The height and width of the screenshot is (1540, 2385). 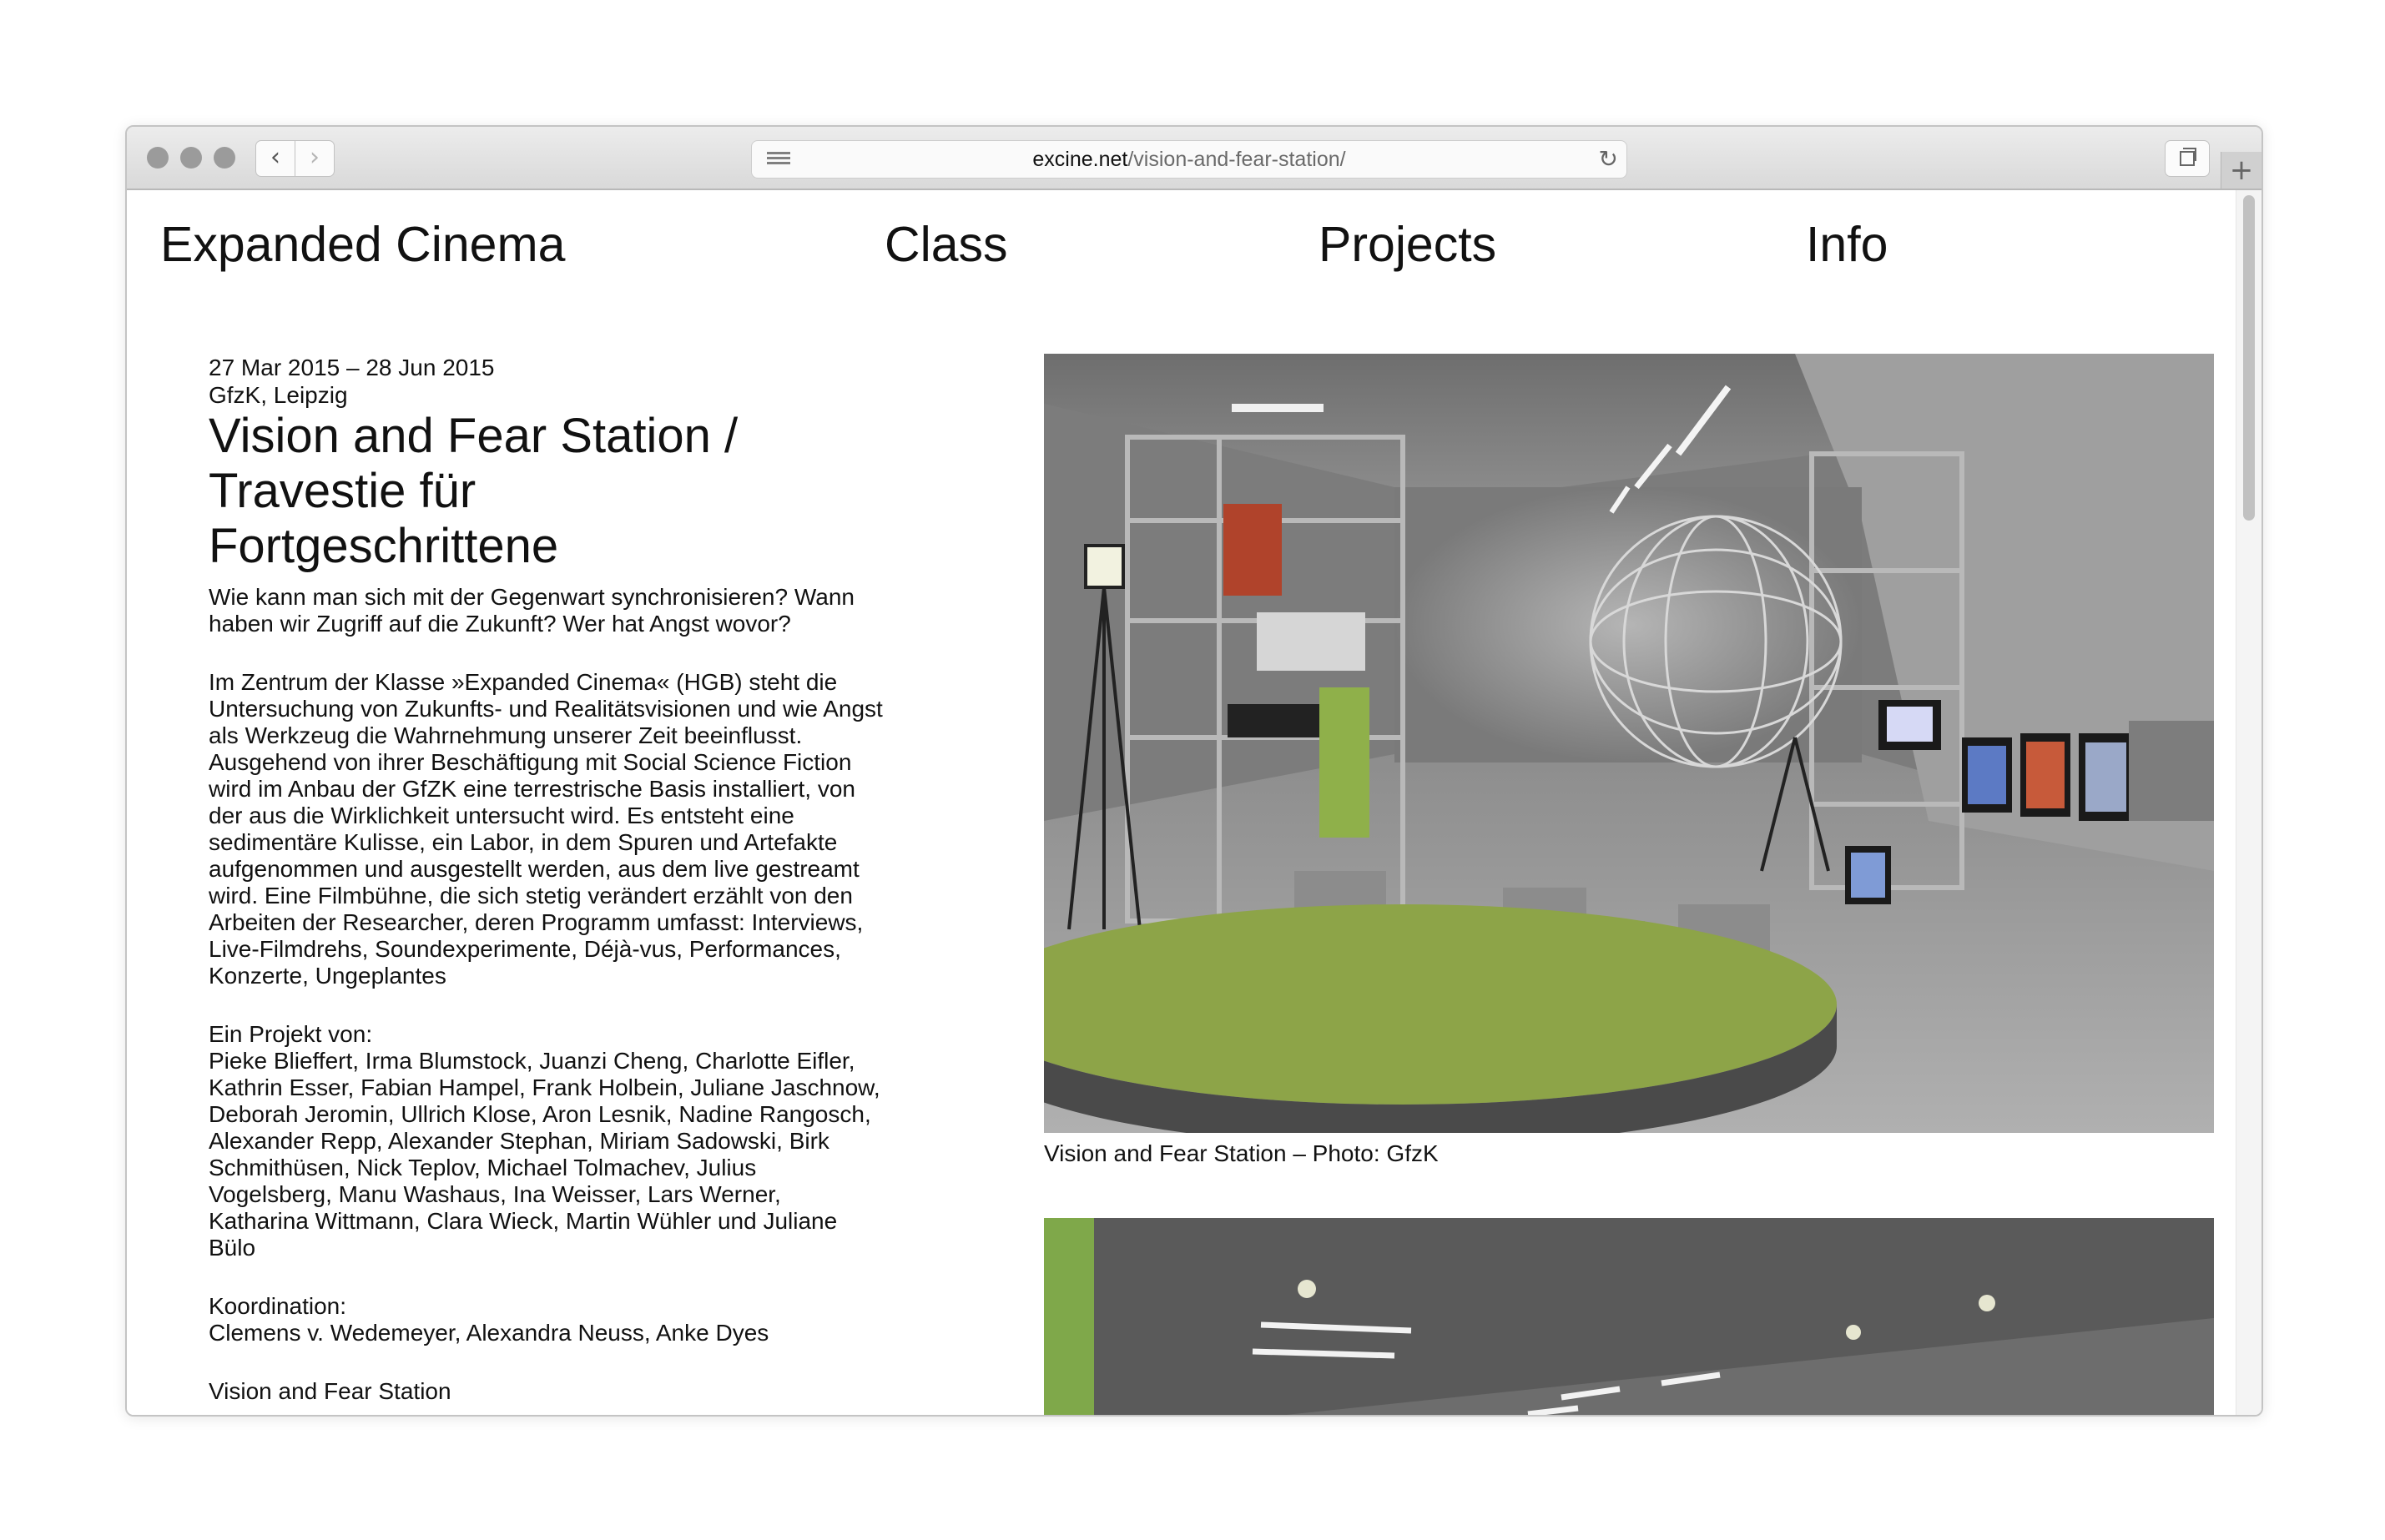 What do you see at coordinates (343, 491) in the screenshot?
I see `title-line: Travestie für` at bounding box center [343, 491].